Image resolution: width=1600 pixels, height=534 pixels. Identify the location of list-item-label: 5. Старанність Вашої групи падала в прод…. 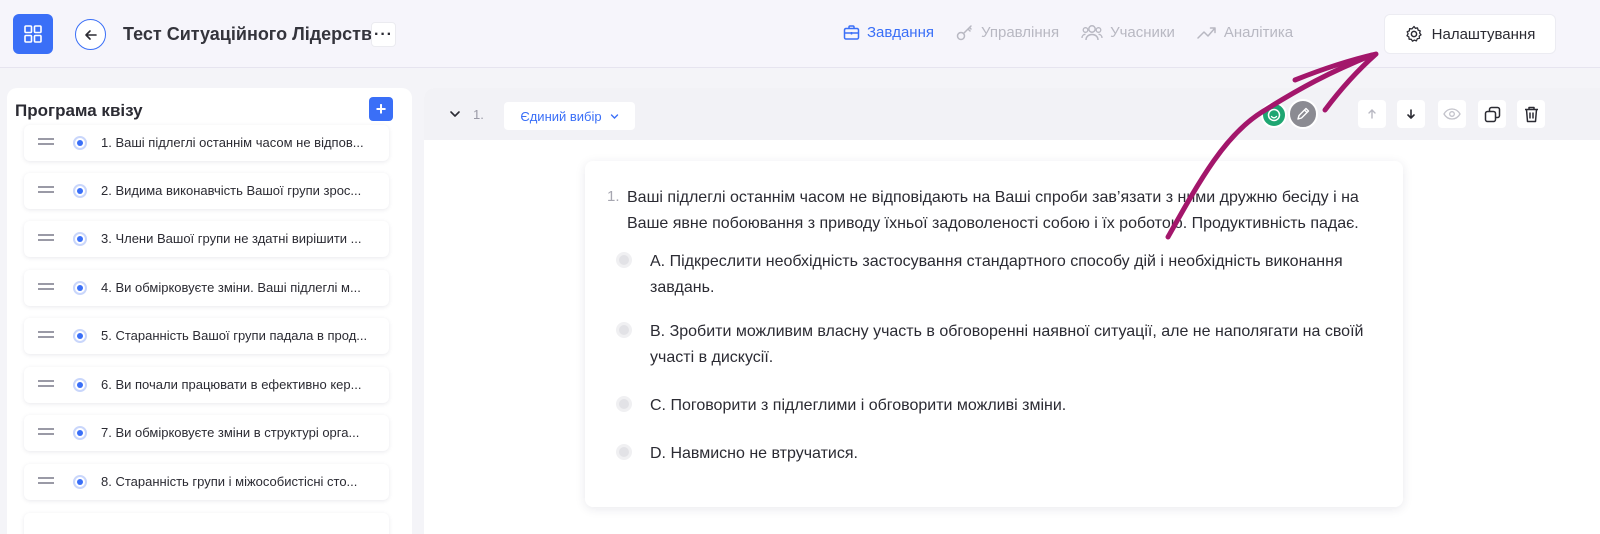
(234, 335).